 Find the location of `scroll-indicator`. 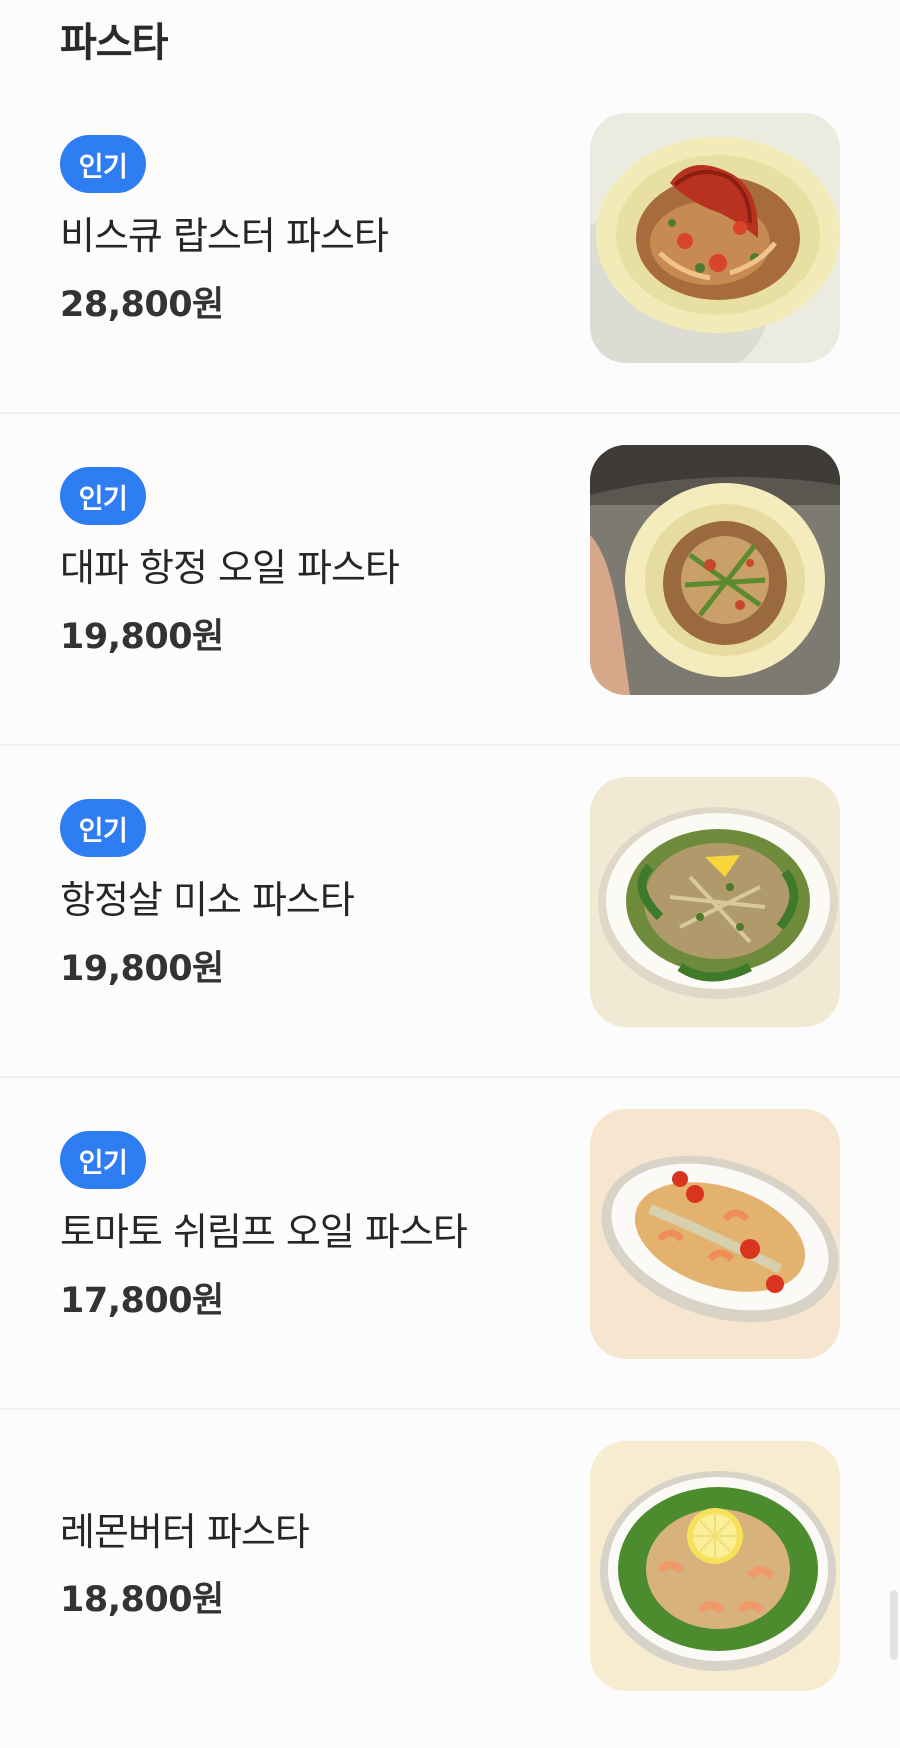

scroll-indicator is located at coordinates (894, 1625).